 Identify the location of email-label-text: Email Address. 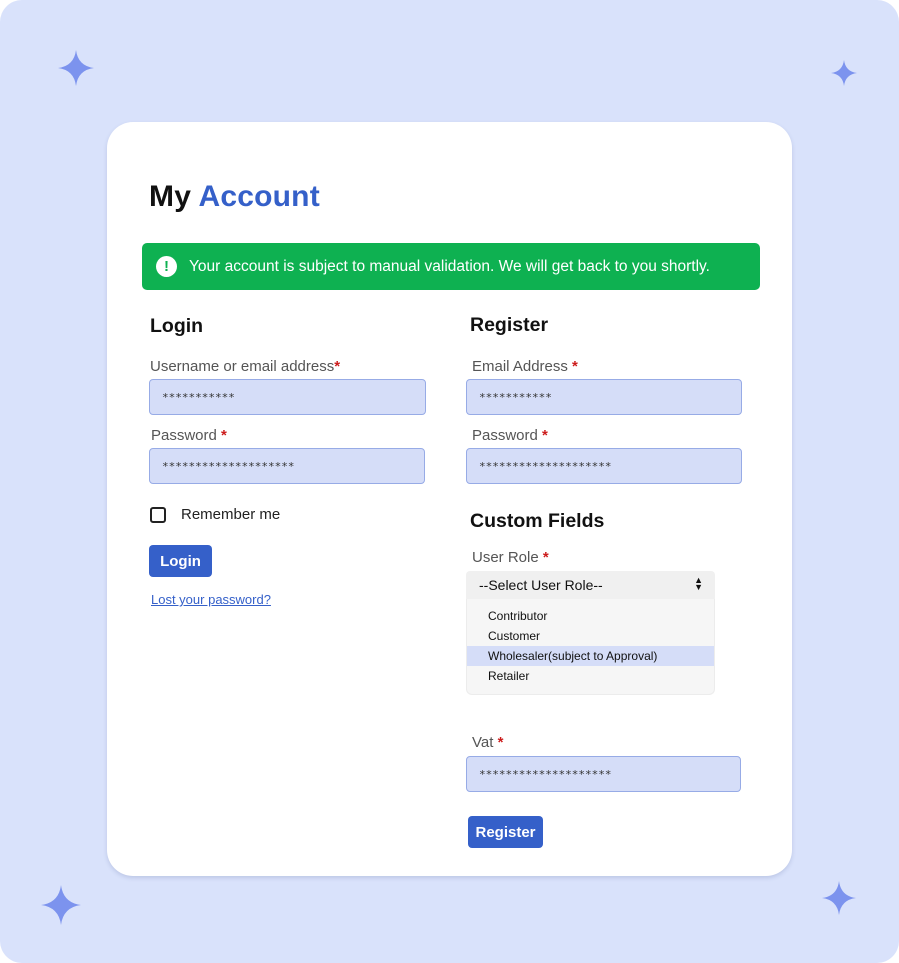
(520, 366).